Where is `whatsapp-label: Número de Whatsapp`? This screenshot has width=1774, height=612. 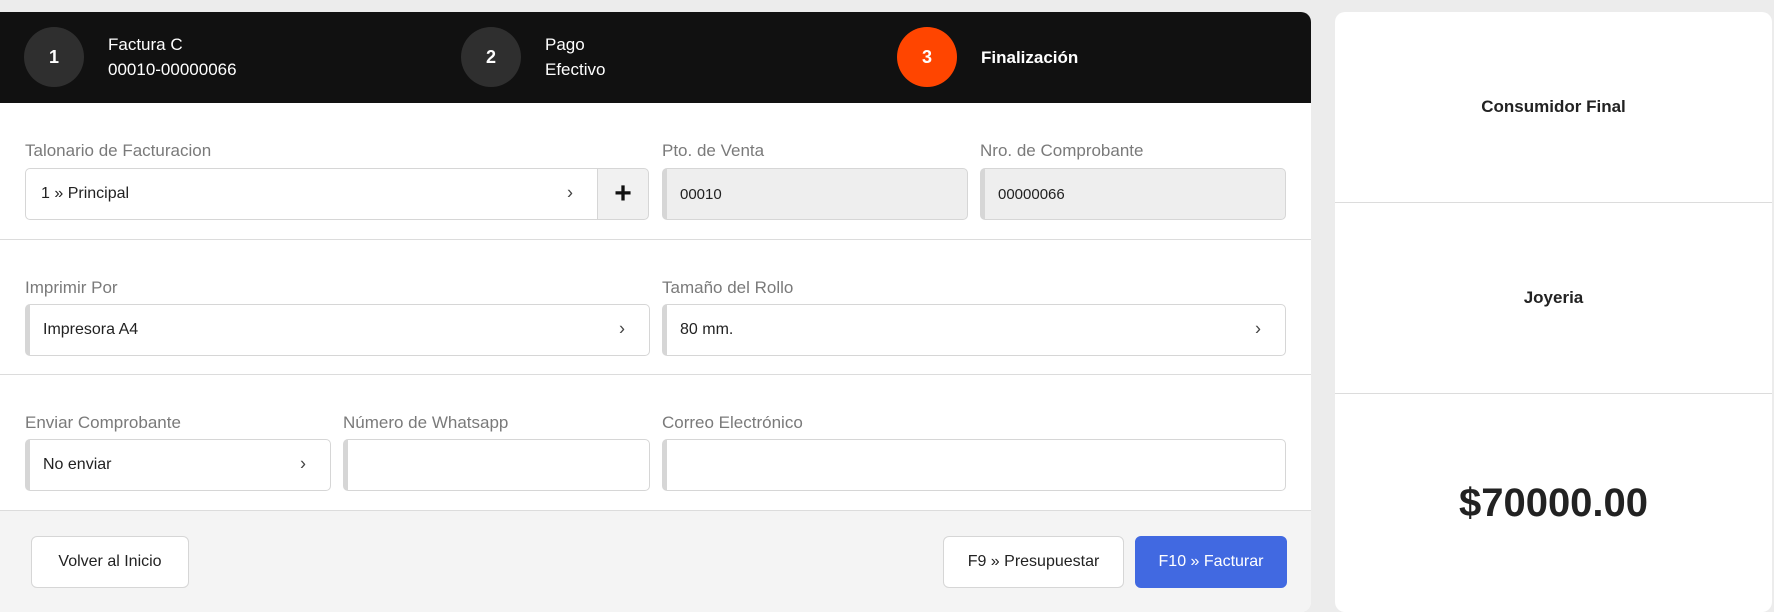 whatsapp-label: Número de Whatsapp is located at coordinates (426, 422).